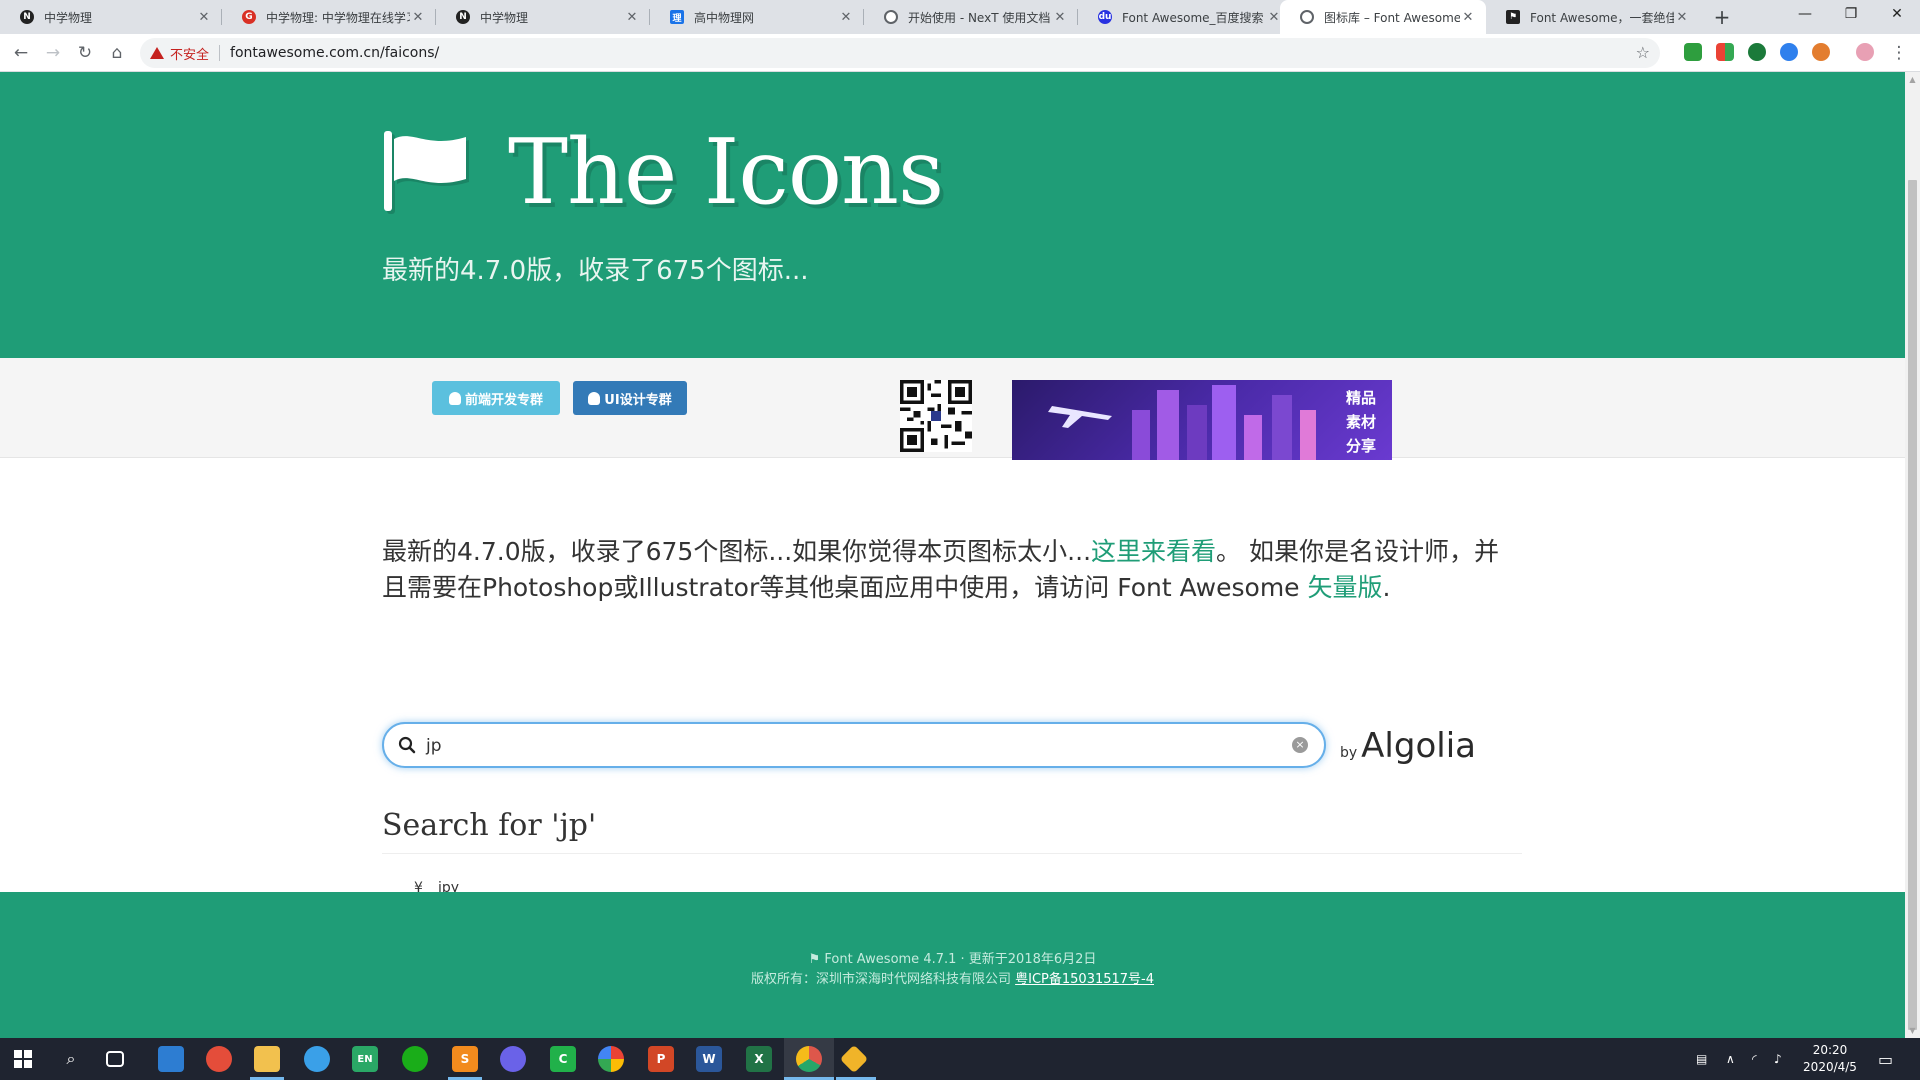  What do you see at coordinates (267, 1059) in the screenshot?
I see `file-explorer-icon` at bounding box center [267, 1059].